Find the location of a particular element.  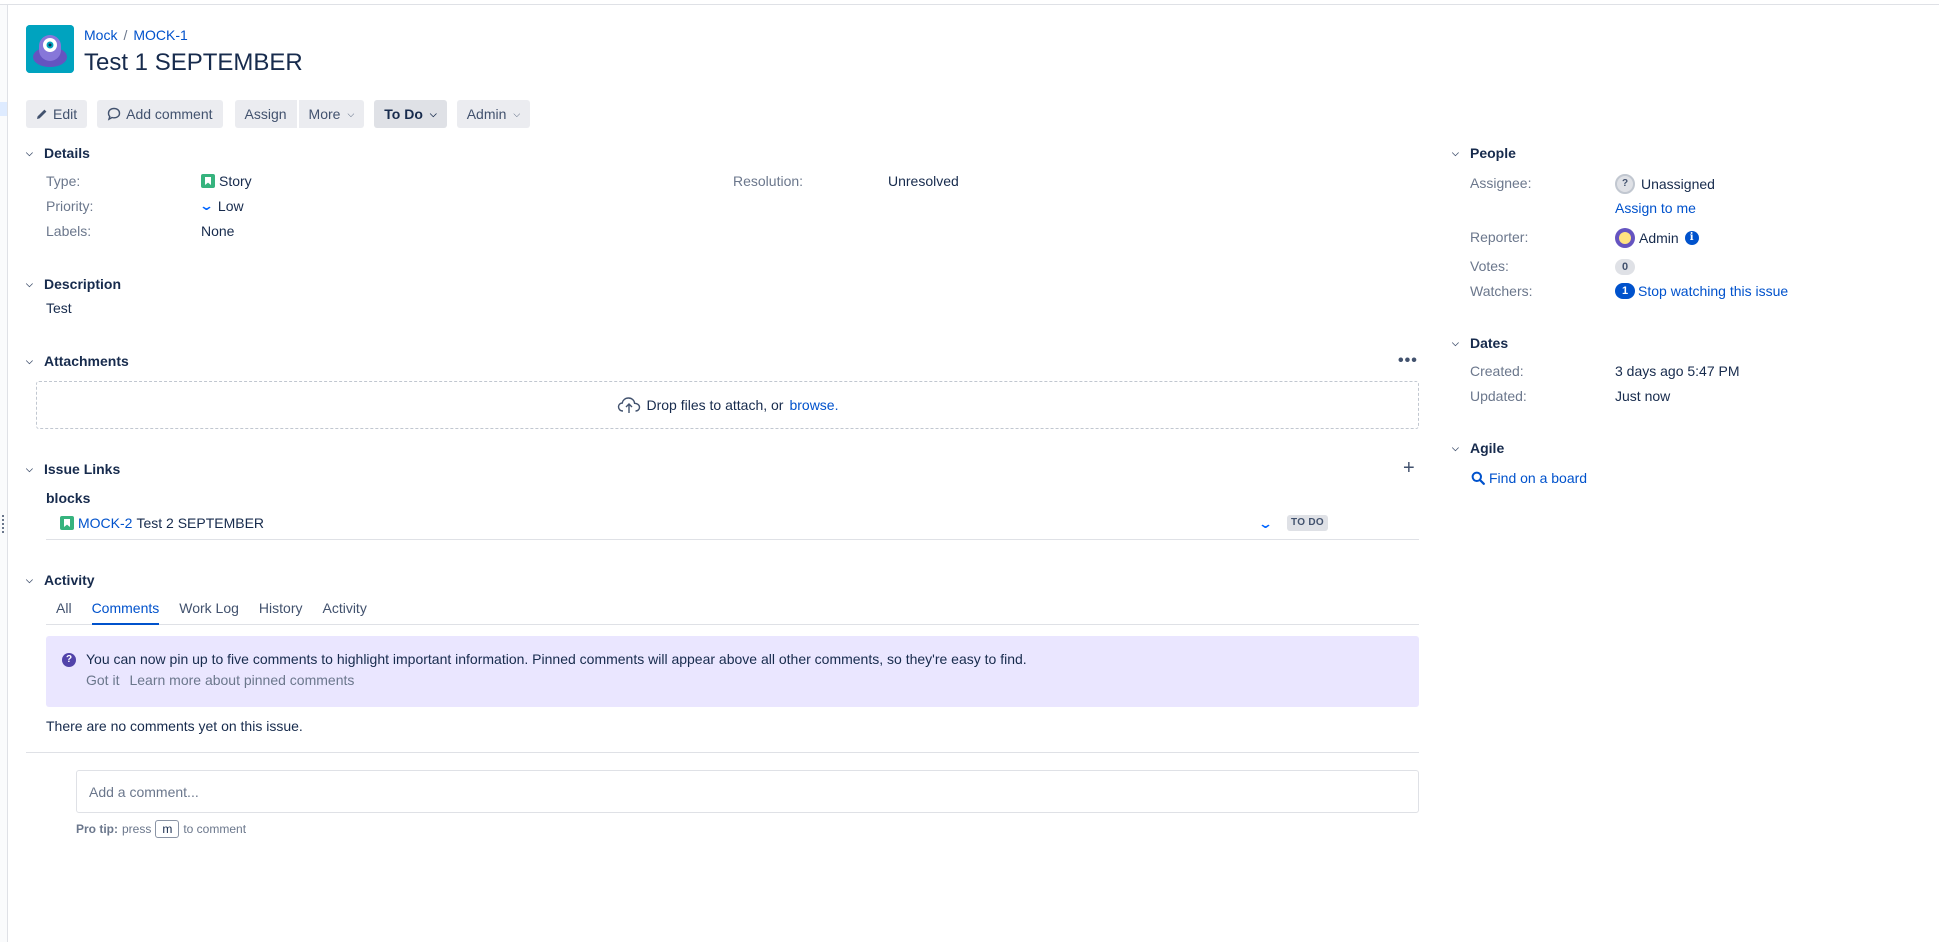

assign-button-label: Assign is located at coordinates (266, 114).